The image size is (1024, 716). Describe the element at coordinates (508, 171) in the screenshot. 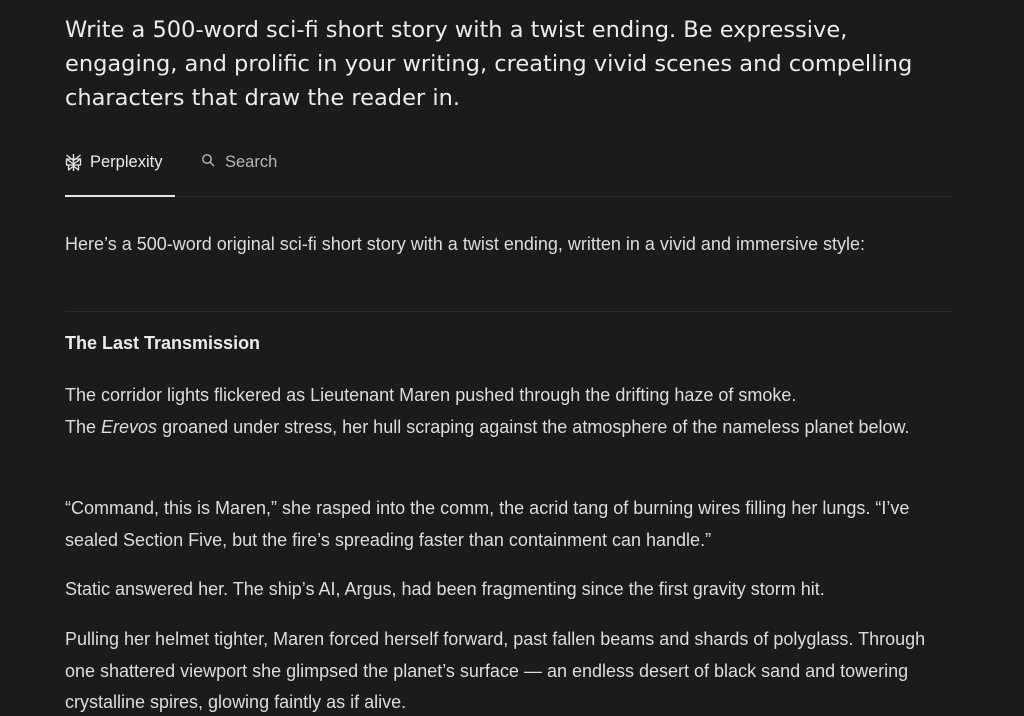

I see `answer-tabs: Perplexity Search` at that location.